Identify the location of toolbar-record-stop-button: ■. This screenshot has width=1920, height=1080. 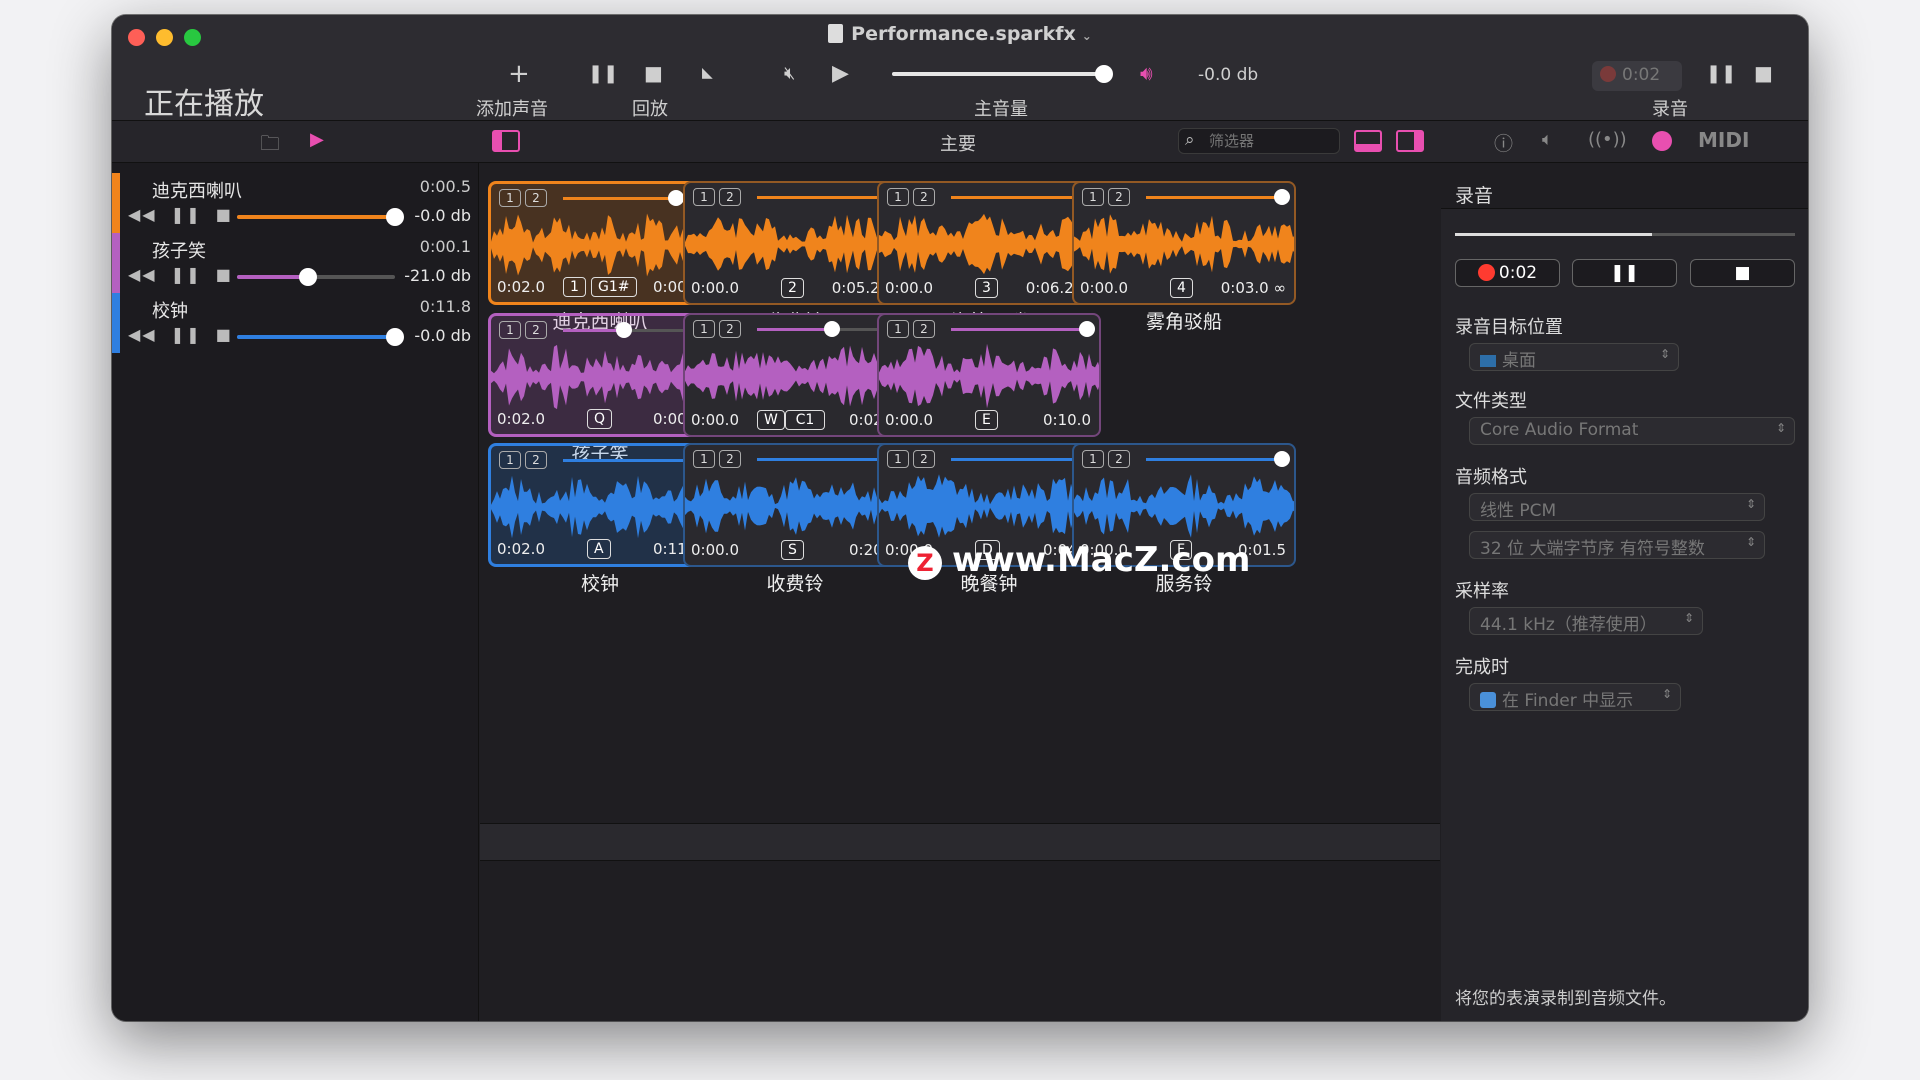
(1763, 73).